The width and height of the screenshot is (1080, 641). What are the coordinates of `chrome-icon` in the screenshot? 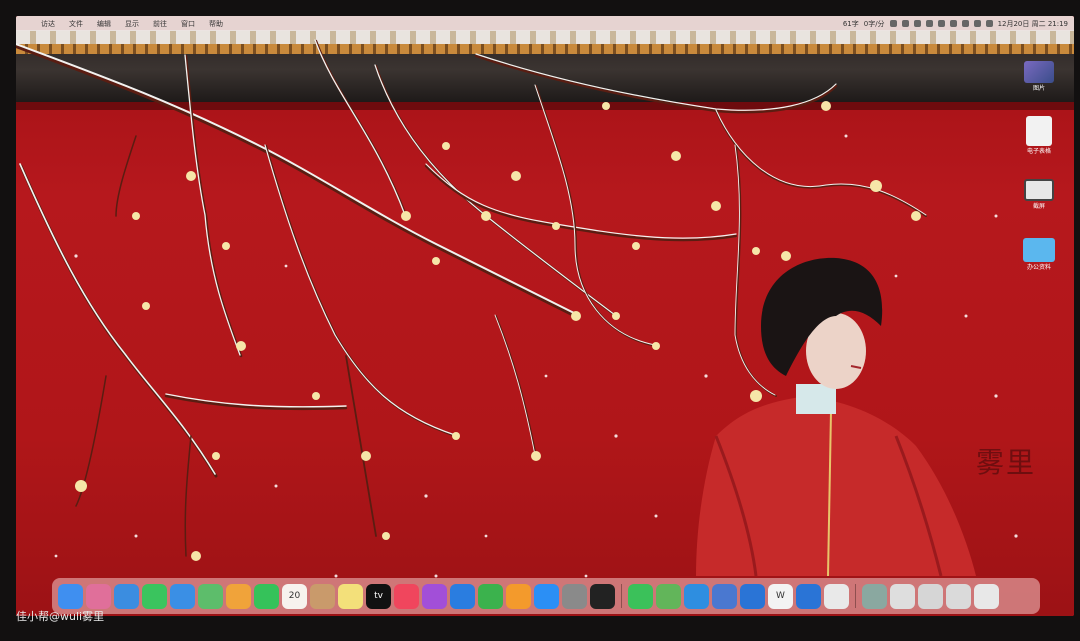 It's located at (836, 596).